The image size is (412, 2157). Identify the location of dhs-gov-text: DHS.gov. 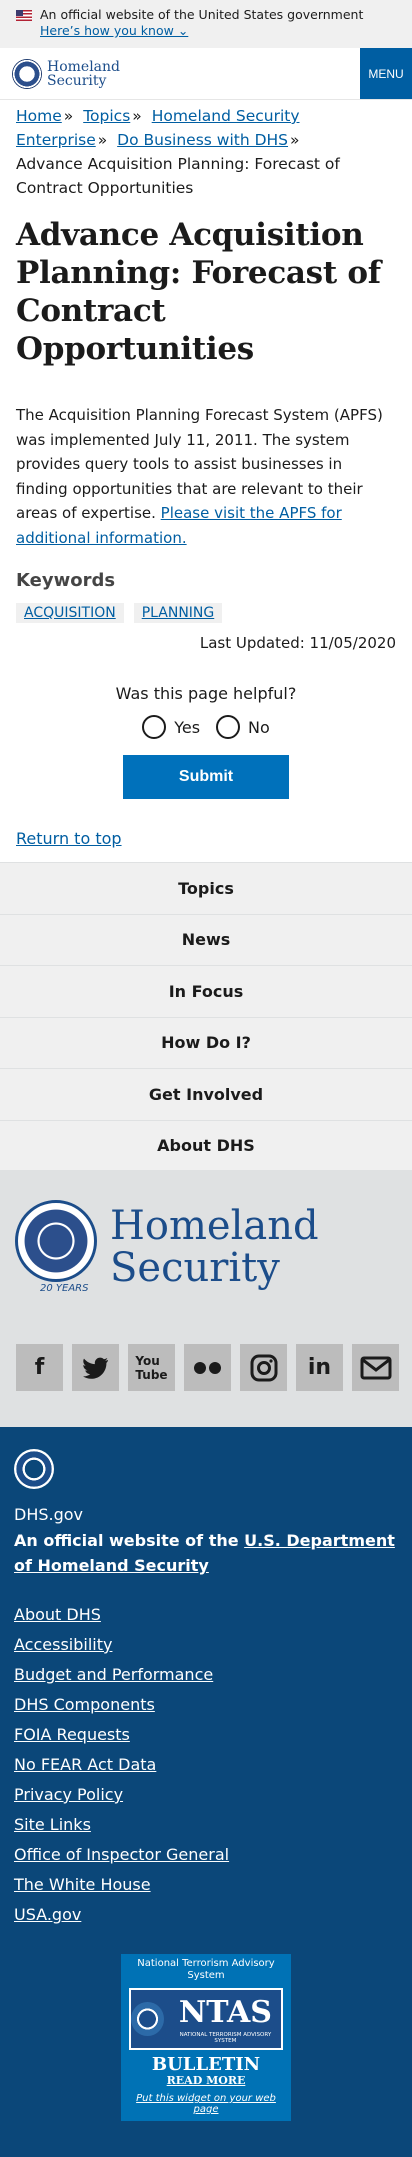
(49, 1514).